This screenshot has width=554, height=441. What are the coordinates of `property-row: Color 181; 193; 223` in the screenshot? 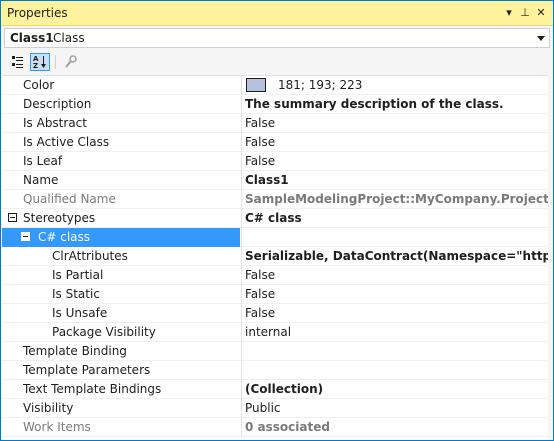 It's located at (275, 85).